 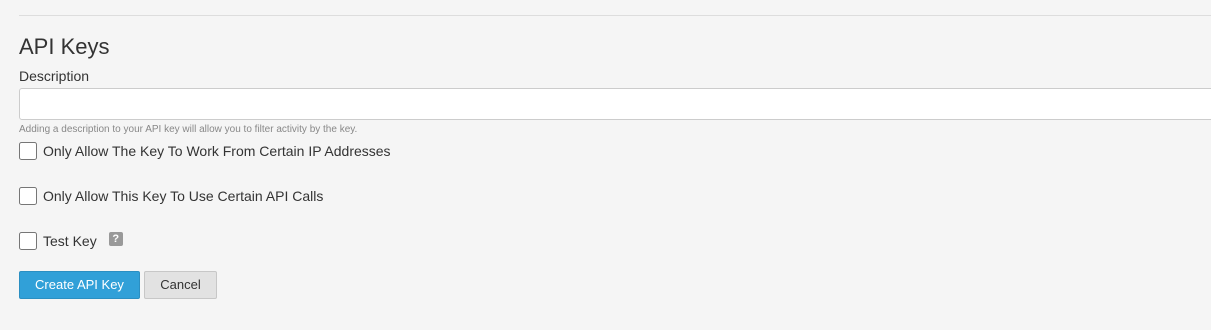 I want to click on description-input, so click(x=615, y=104).